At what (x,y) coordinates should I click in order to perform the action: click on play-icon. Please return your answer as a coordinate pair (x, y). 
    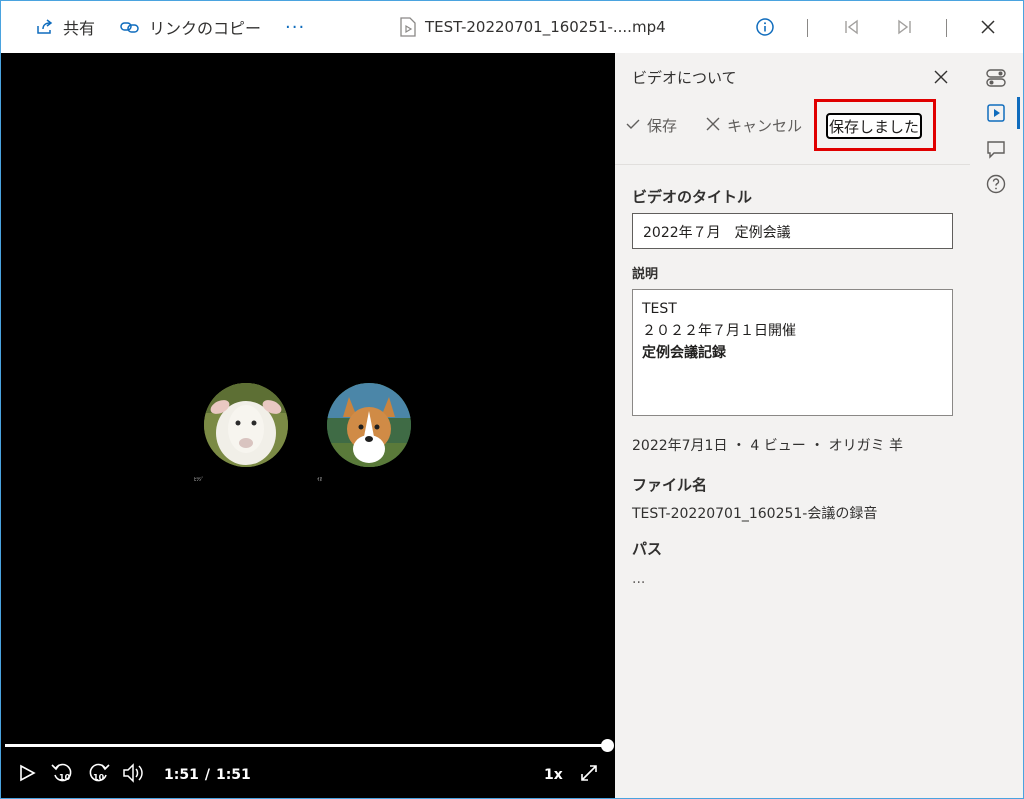
    Looking at the image, I should click on (27, 775).